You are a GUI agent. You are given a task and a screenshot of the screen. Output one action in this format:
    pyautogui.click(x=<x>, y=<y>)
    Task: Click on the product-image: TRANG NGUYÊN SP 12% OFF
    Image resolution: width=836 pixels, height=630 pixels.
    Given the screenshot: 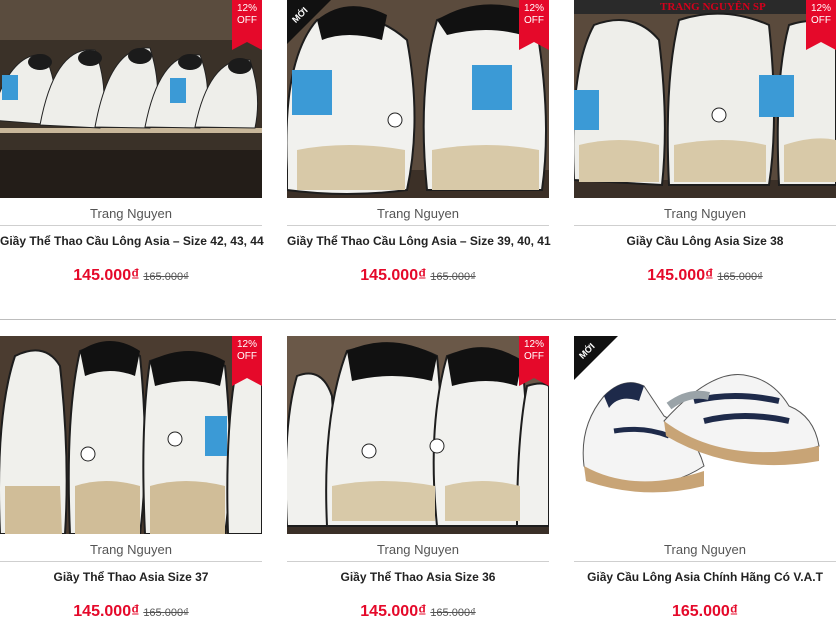 What is the action you would take?
    pyautogui.click(x=705, y=99)
    